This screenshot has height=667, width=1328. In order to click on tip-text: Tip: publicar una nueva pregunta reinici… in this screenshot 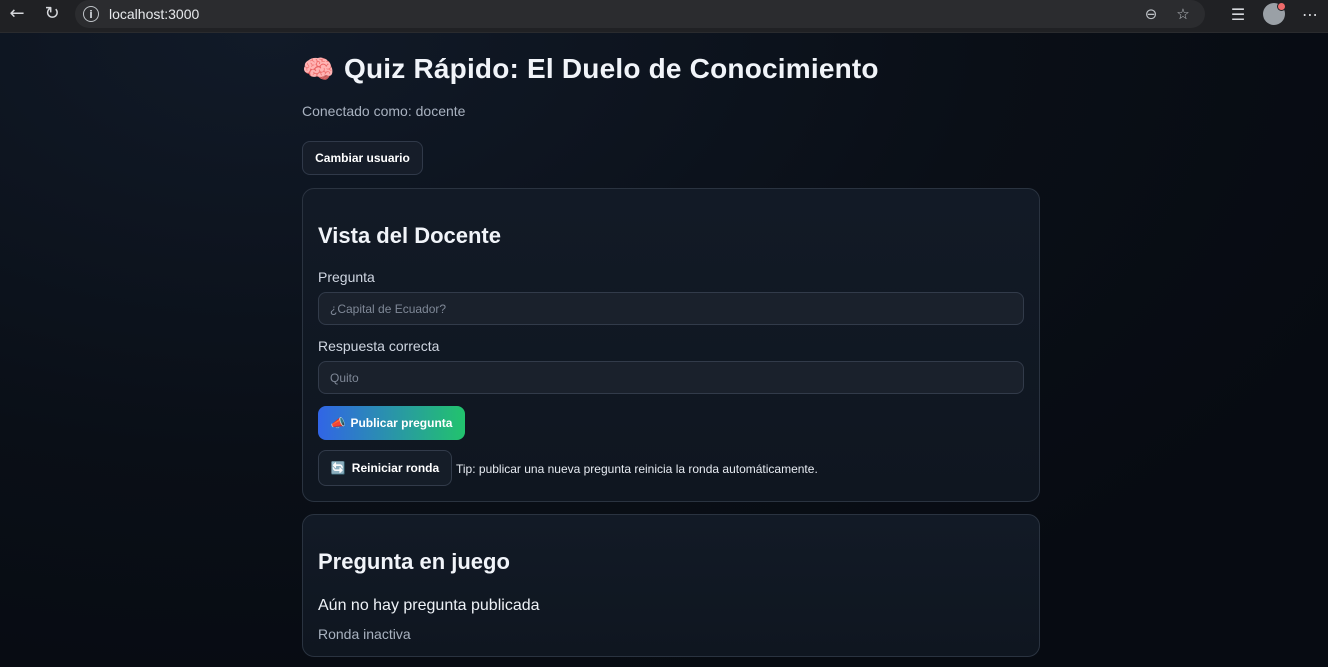, I will do `click(637, 469)`.